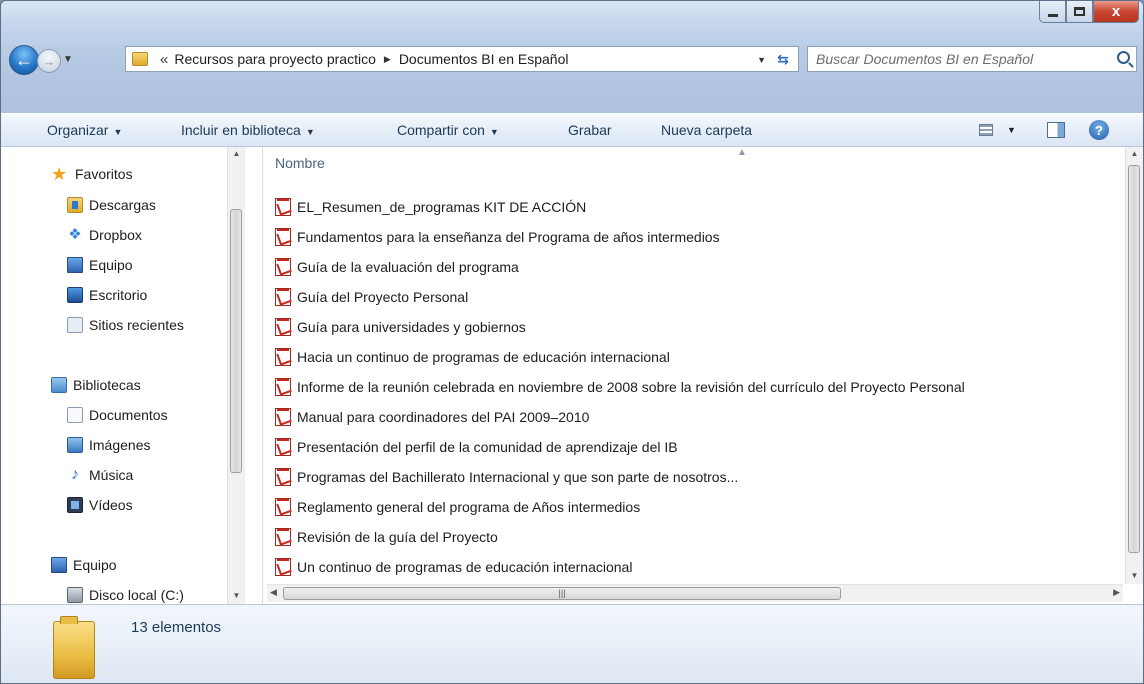 This screenshot has height=684, width=1144. Describe the element at coordinates (95, 565) in the screenshot. I see `nav-label: Equipo` at that location.